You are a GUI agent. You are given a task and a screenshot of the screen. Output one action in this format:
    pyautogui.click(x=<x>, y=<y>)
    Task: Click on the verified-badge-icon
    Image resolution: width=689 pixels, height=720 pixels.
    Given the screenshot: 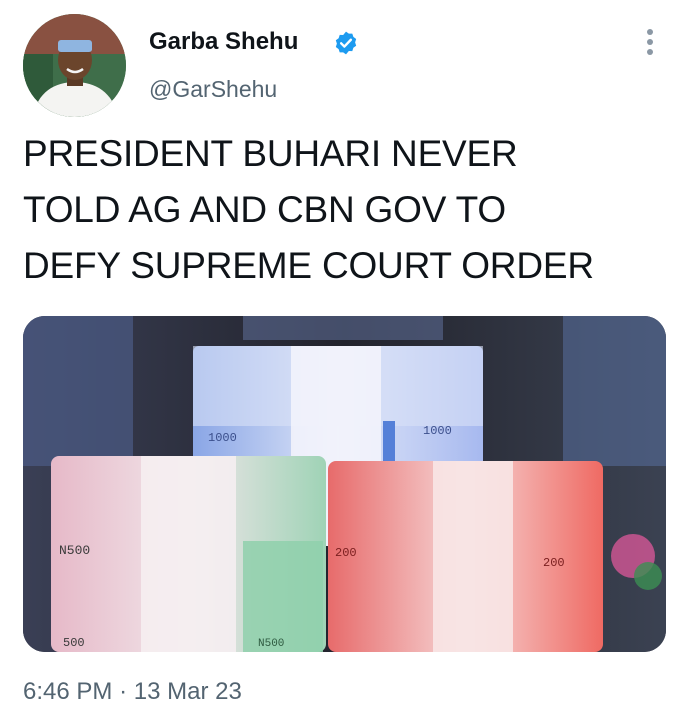 What is the action you would take?
    pyautogui.click(x=346, y=43)
    